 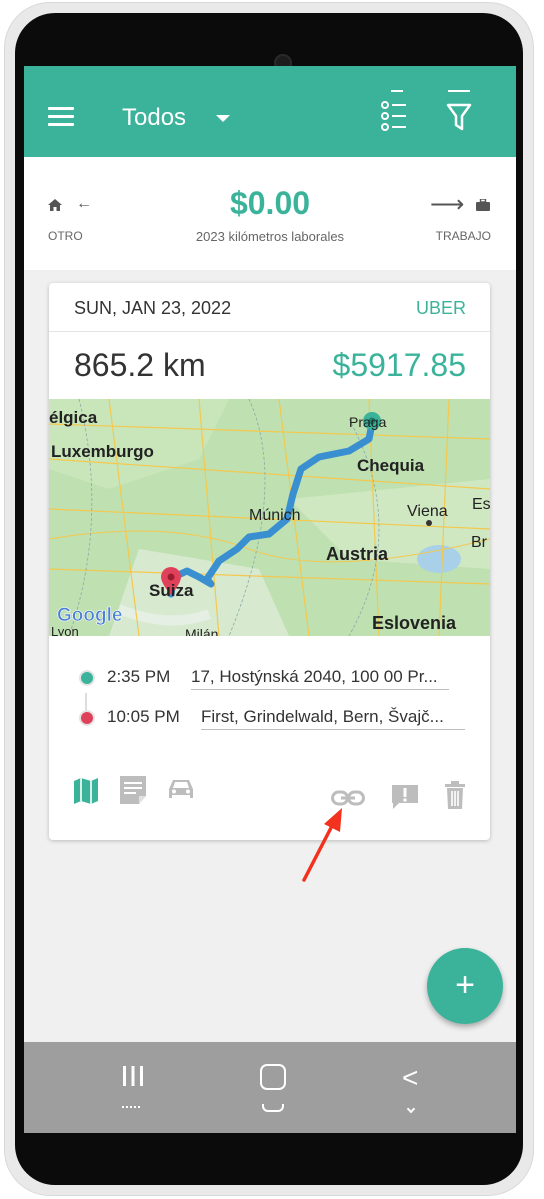 What do you see at coordinates (181, 789) in the screenshot?
I see `car-icon` at bounding box center [181, 789].